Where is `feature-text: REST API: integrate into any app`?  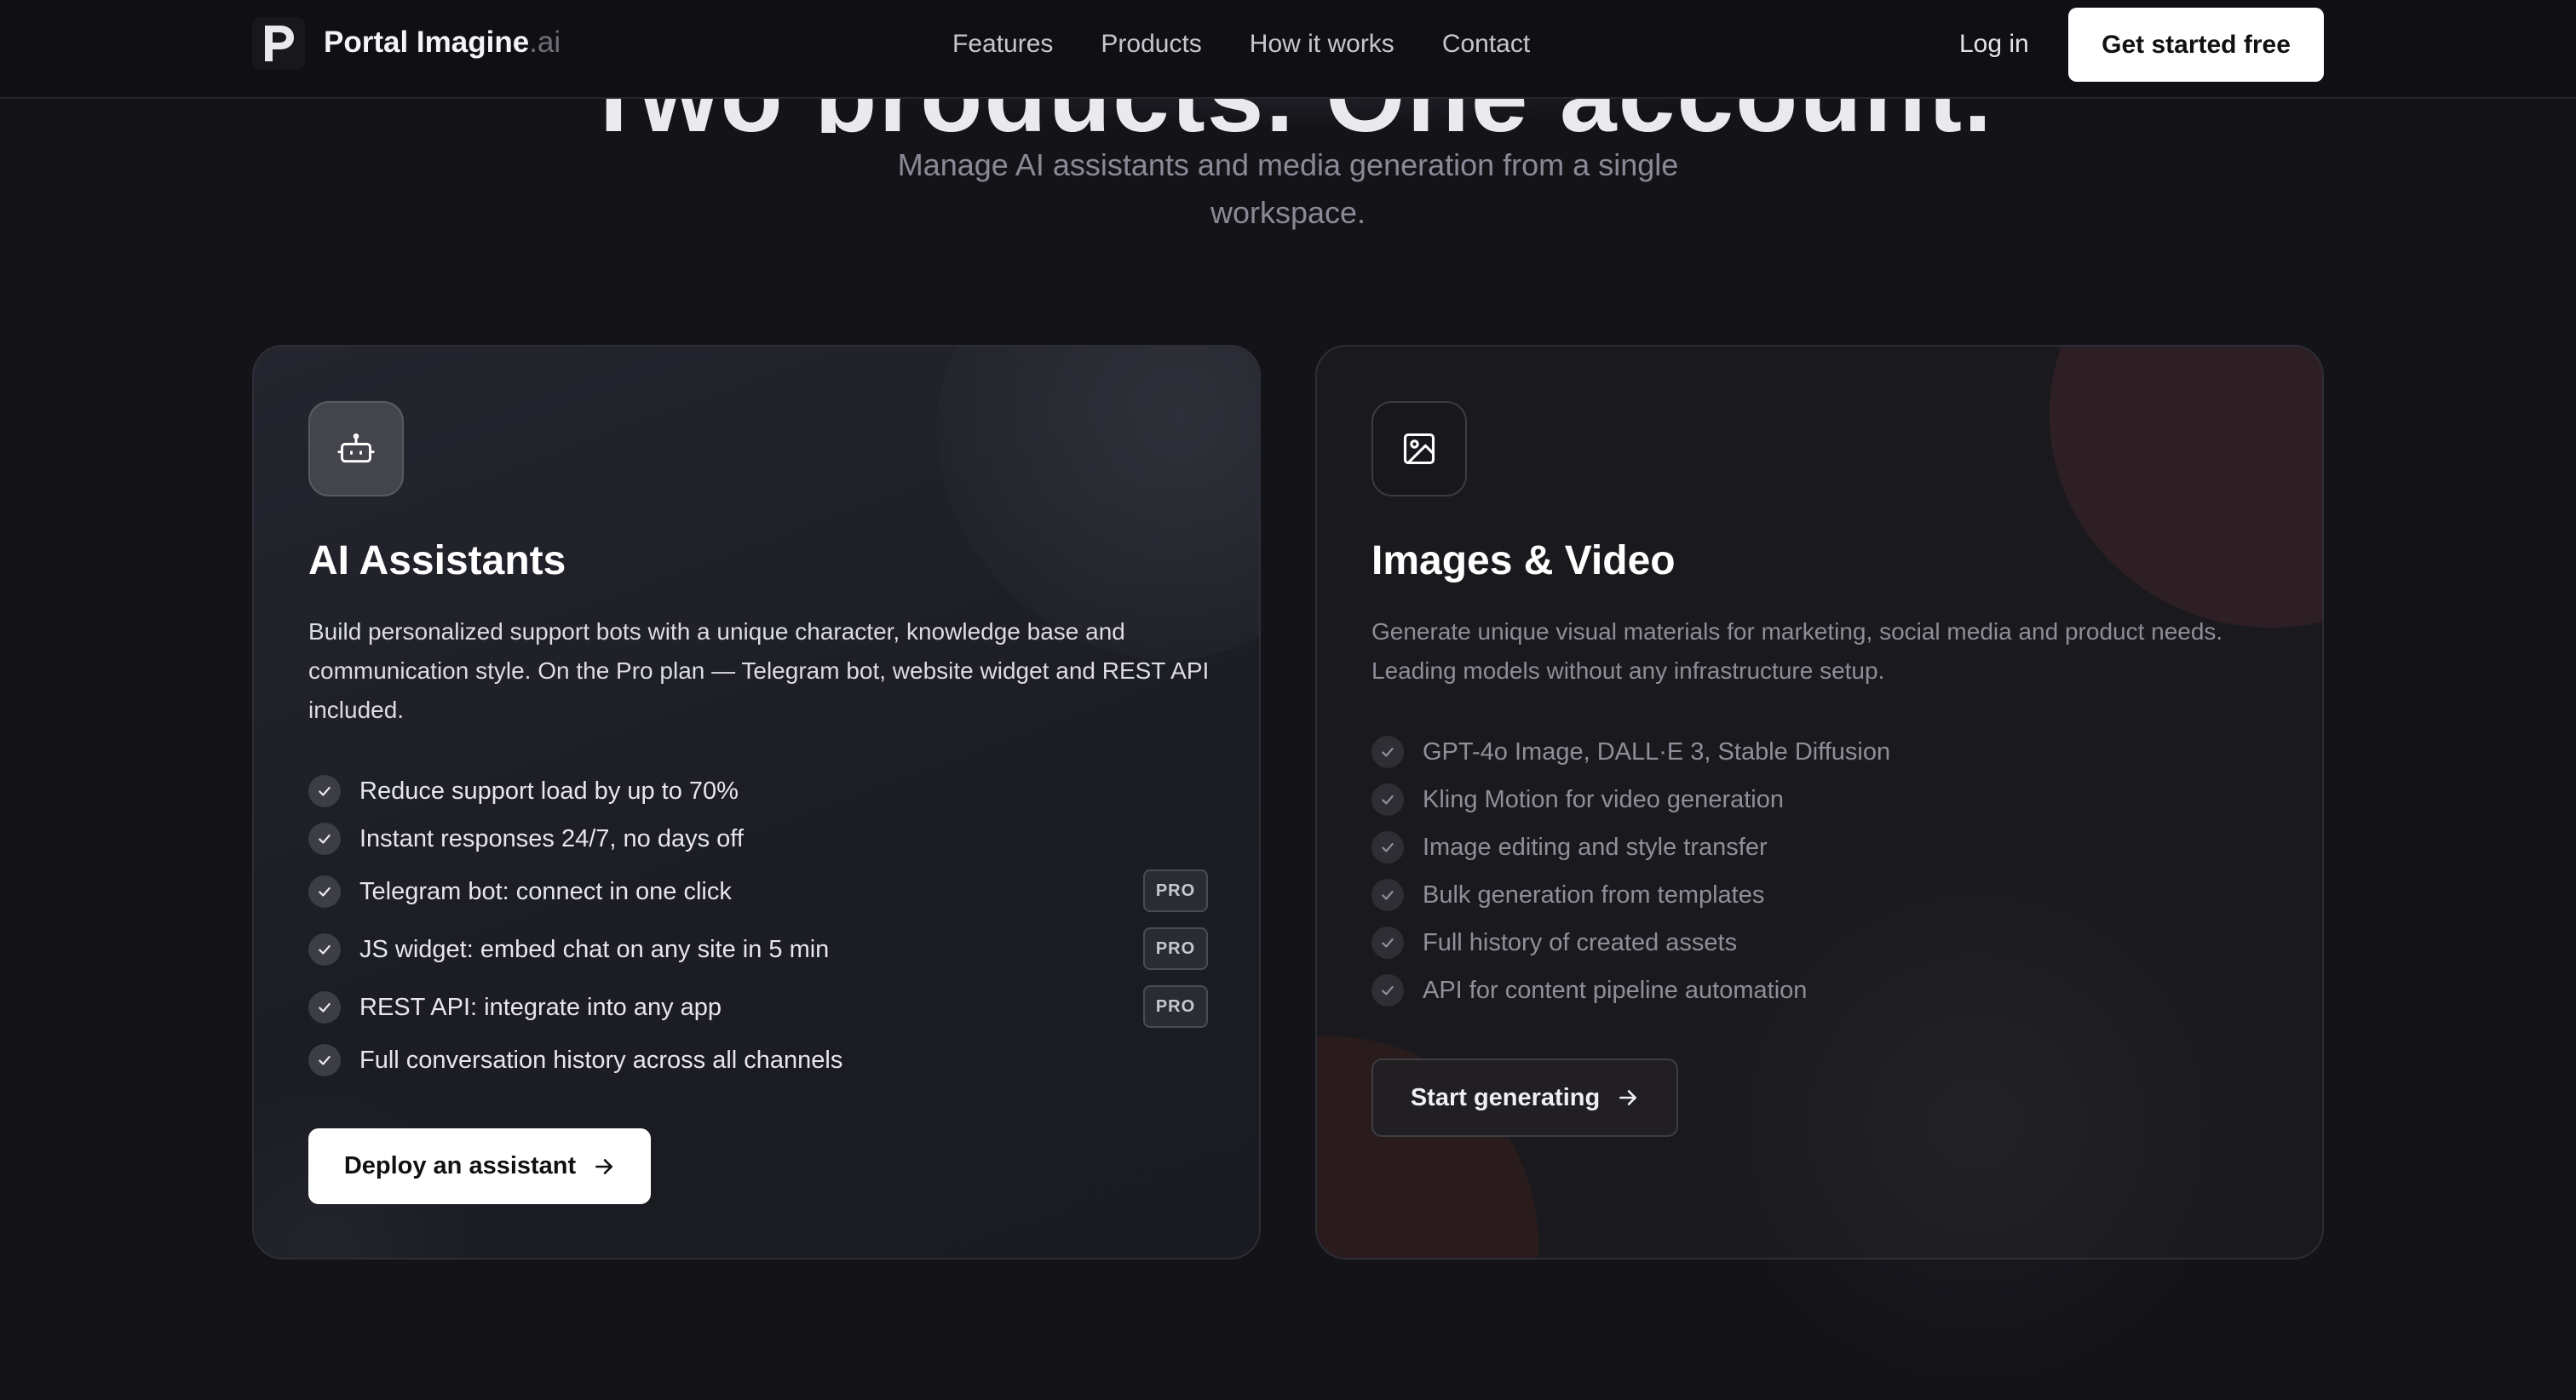
feature-text: REST API: integrate into any app is located at coordinates (541, 1007).